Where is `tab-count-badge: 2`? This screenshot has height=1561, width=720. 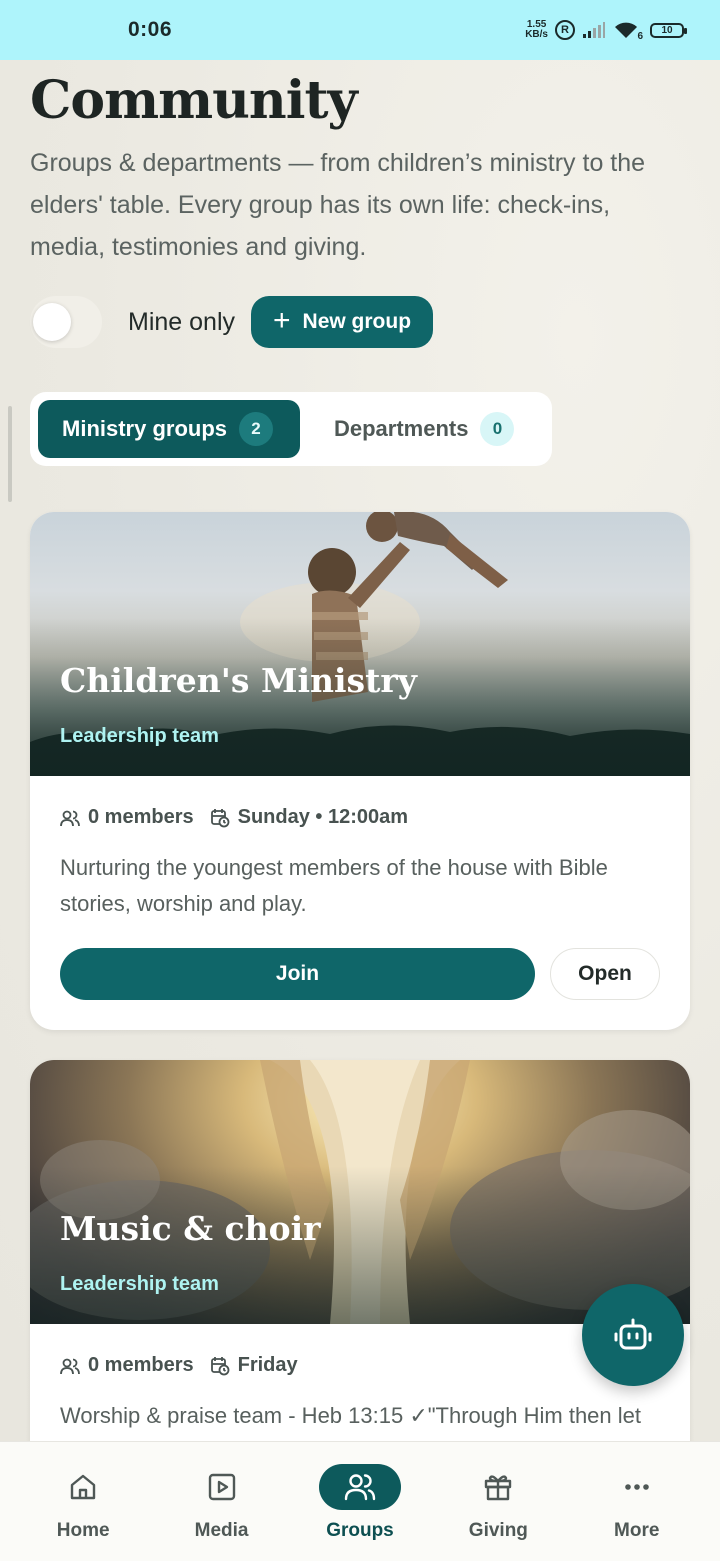
tab-count-badge: 2 is located at coordinates (256, 429).